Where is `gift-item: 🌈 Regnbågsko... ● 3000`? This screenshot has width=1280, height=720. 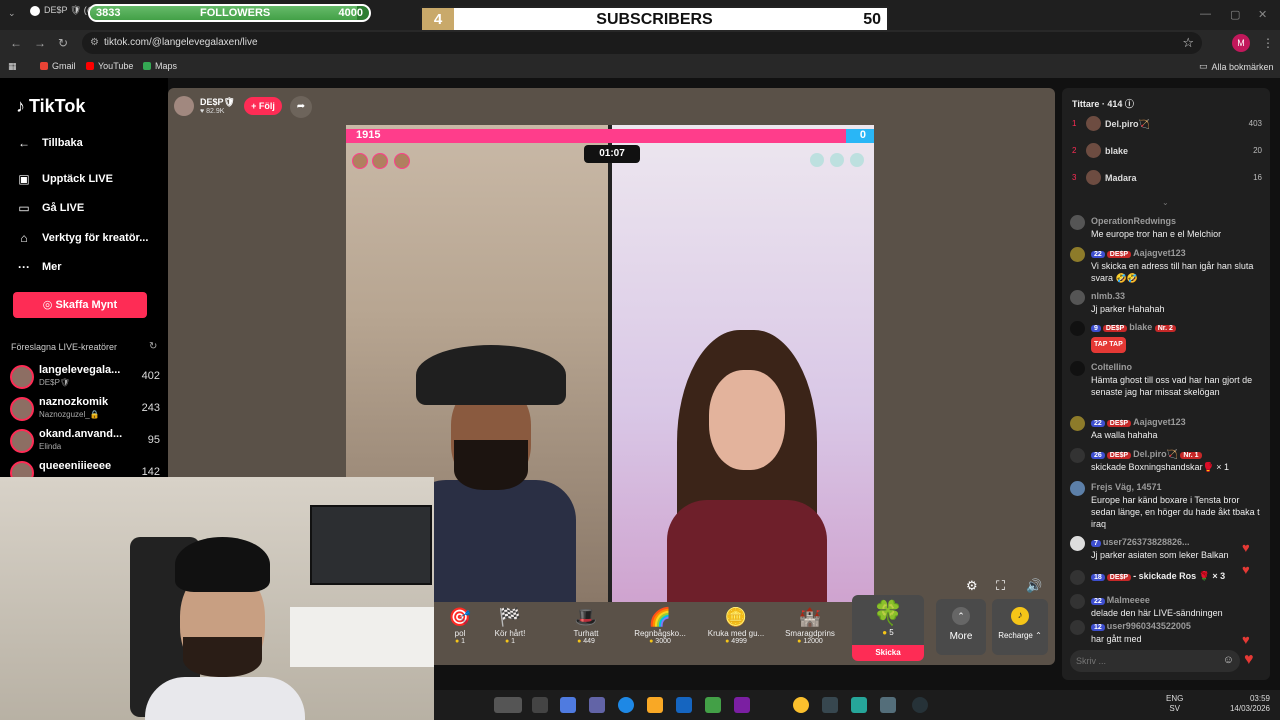
gift-item: 🌈 Regnbågsko... ● 3000 is located at coordinates (660, 631).